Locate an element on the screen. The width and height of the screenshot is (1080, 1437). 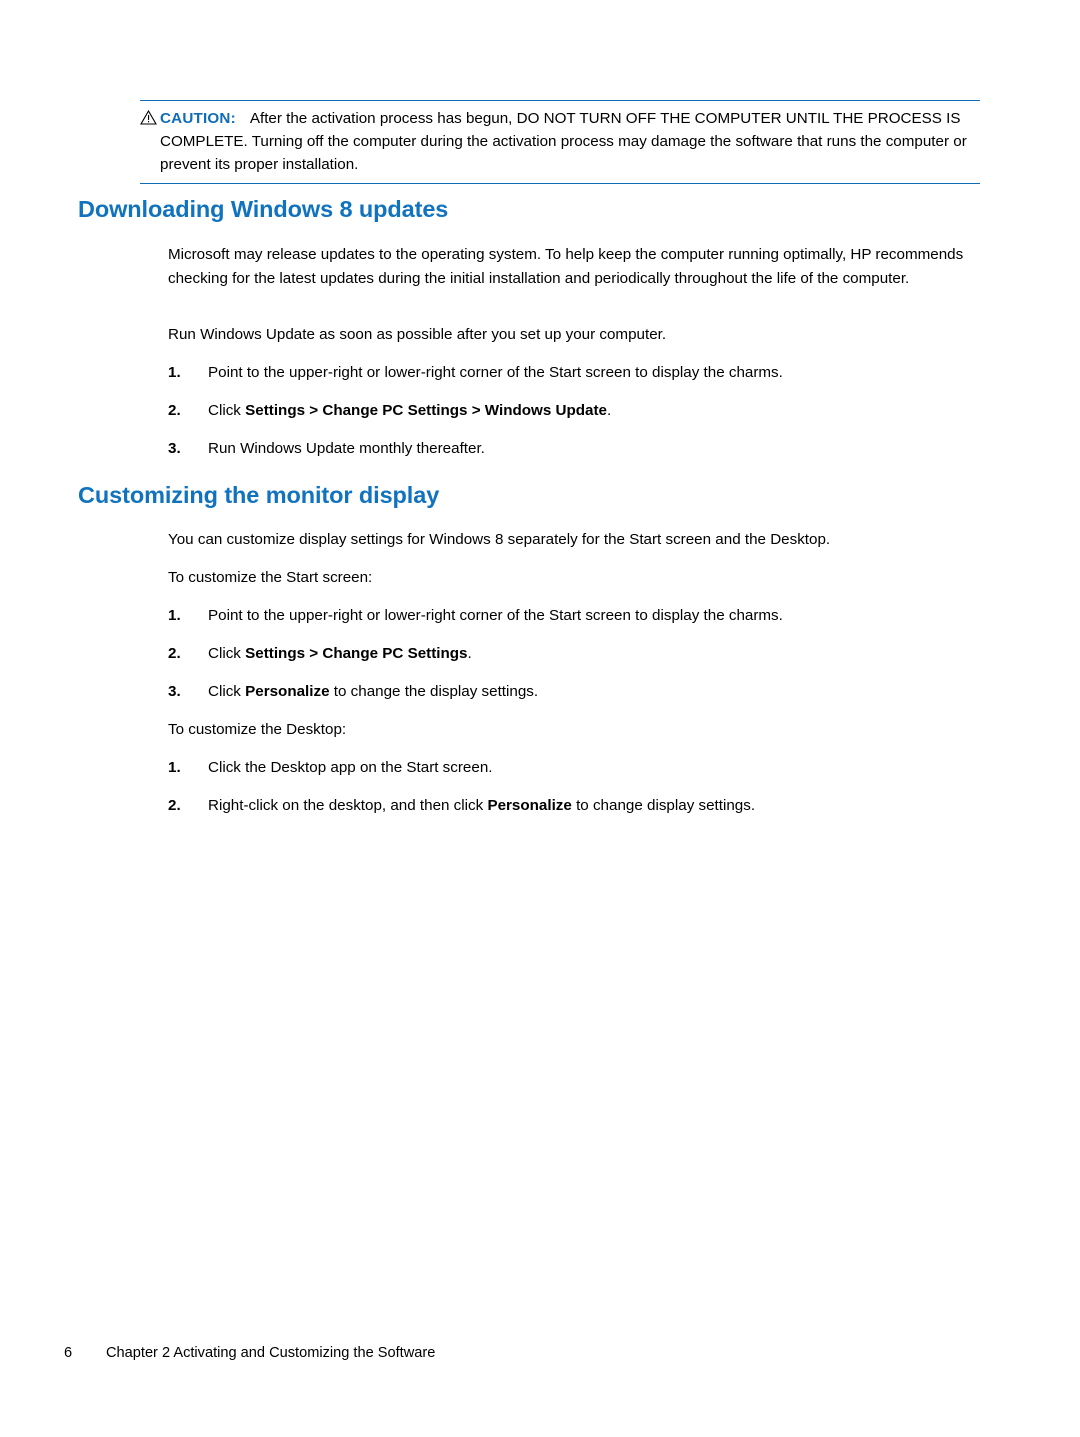
caution-bottom-rule is located at coordinates (560, 183).